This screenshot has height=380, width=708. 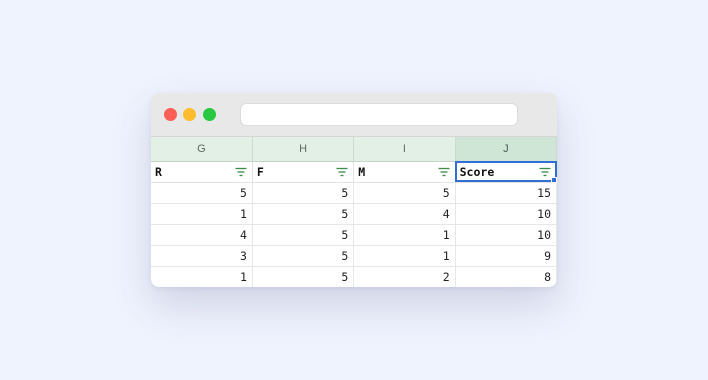 I want to click on title-bar, so click(x=354, y=115).